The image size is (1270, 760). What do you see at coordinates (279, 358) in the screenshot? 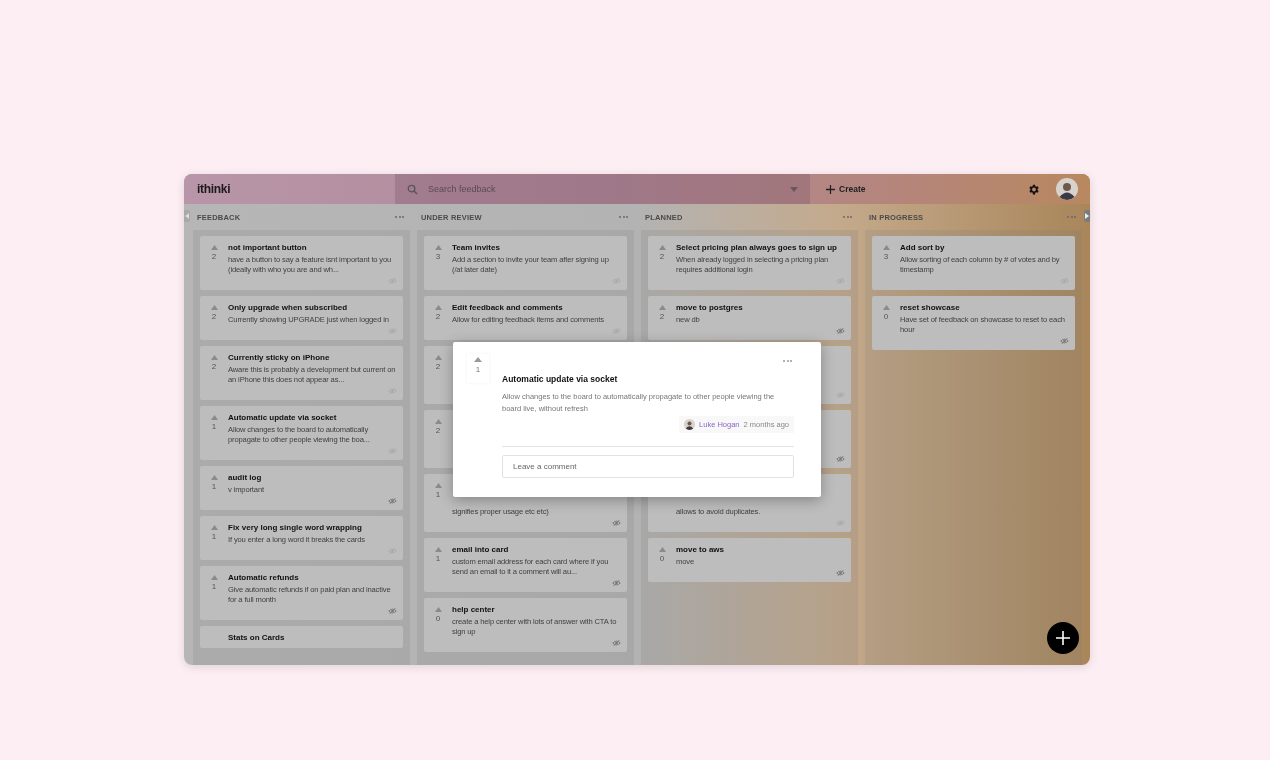
I see `card-title: Currently sticky on iPhone` at bounding box center [279, 358].